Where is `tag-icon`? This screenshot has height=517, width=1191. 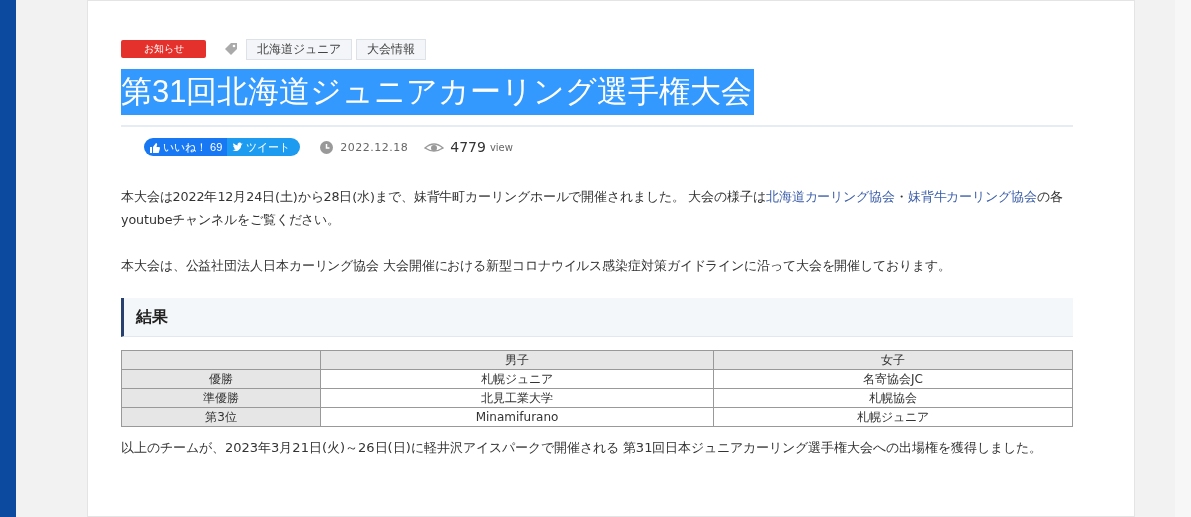
tag-icon is located at coordinates (231, 49).